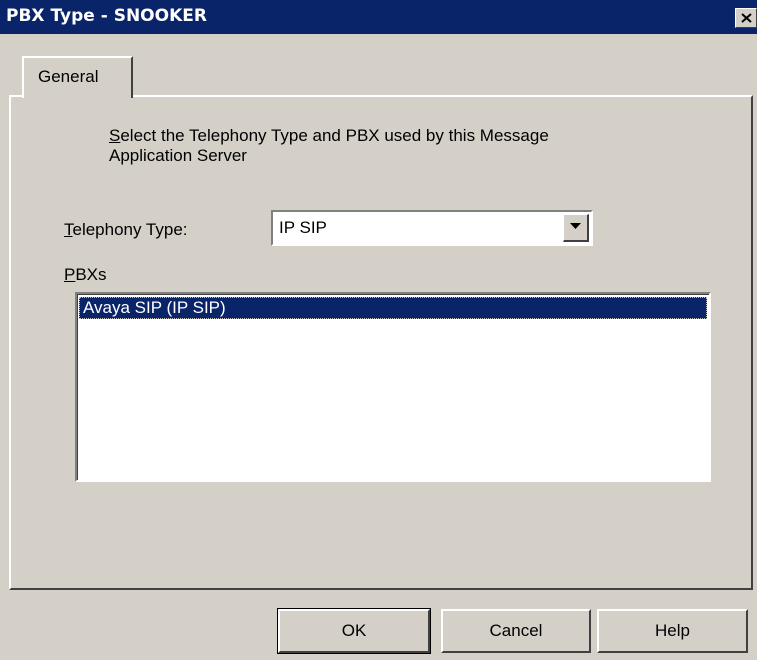 The height and width of the screenshot is (660, 757). I want to click on pbxs-label-rest: BXs, so click(91, 274).